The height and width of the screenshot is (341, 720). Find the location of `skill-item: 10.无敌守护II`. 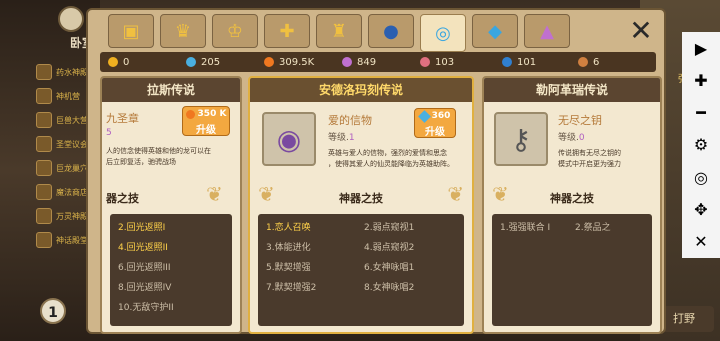

skill-item: 10.无敌守护II is located at coordinates (171, 308).